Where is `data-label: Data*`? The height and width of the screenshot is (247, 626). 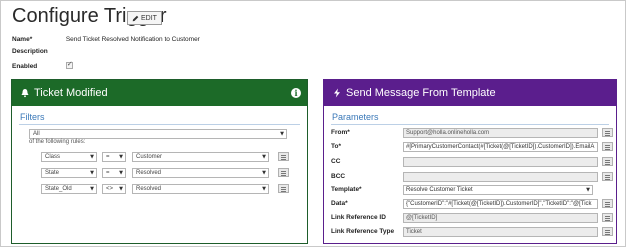
data-label: Data* is located at coordinates (339, 203).